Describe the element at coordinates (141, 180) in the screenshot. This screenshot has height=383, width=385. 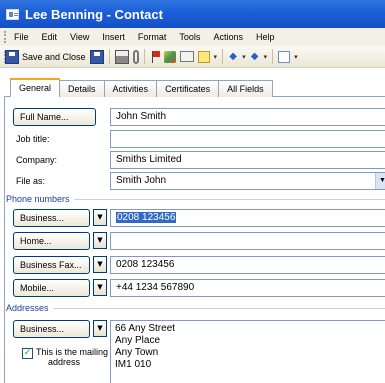
I see `file-as-value: Smith John` at that location.